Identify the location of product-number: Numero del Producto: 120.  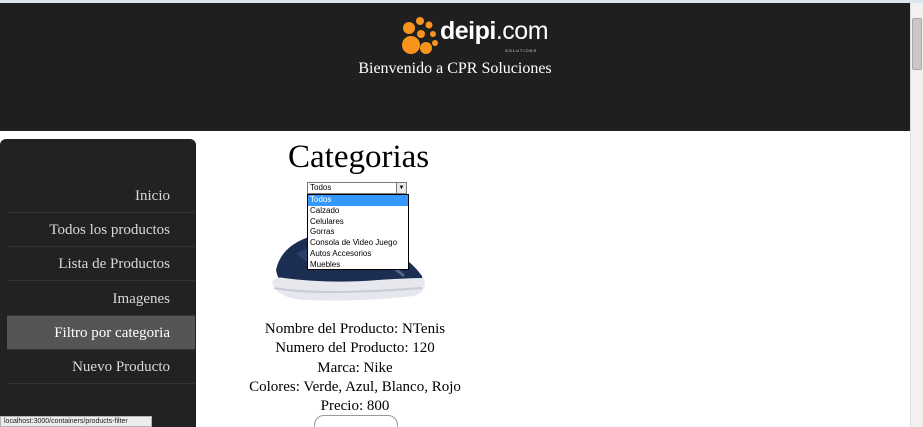
(355, 348).